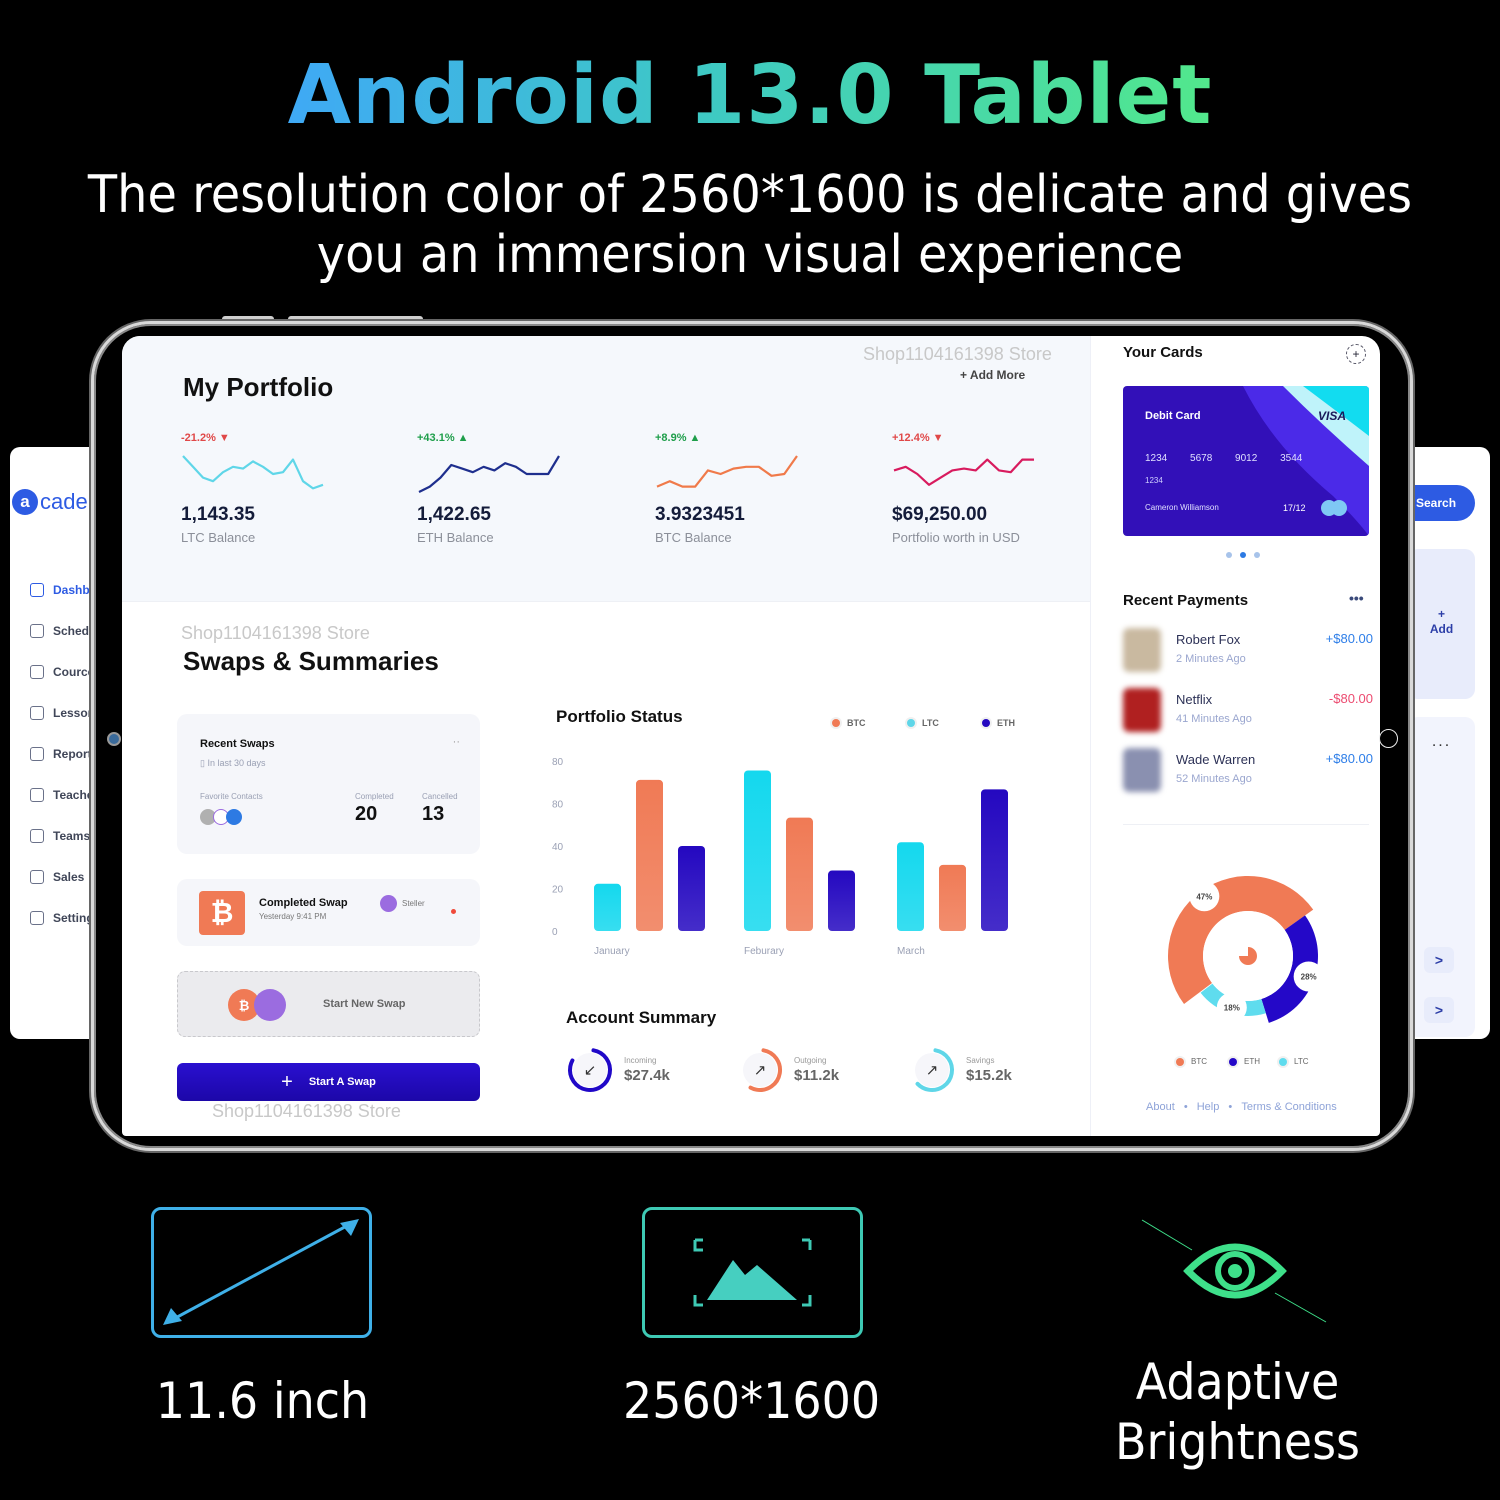 The image size is (1500, 1500). I want to click on sidebar-item-sales: Sales, so click(64, 876).